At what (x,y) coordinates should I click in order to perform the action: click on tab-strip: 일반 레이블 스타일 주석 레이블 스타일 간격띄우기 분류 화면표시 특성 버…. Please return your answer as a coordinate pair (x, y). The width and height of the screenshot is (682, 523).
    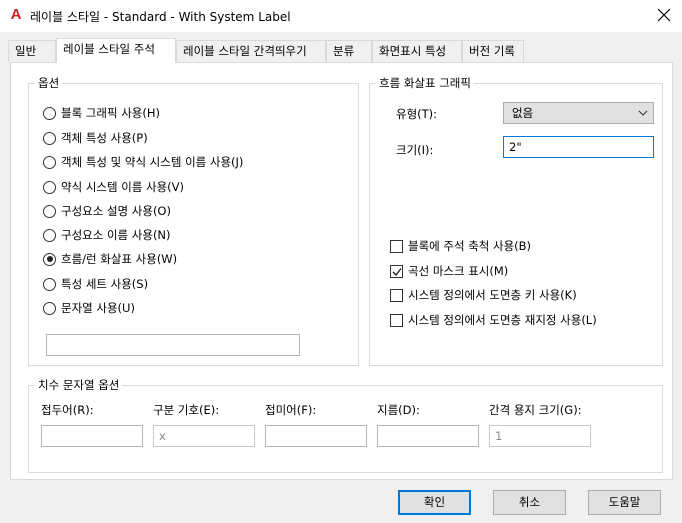
    Looking at the image, I should click on (341, 50).